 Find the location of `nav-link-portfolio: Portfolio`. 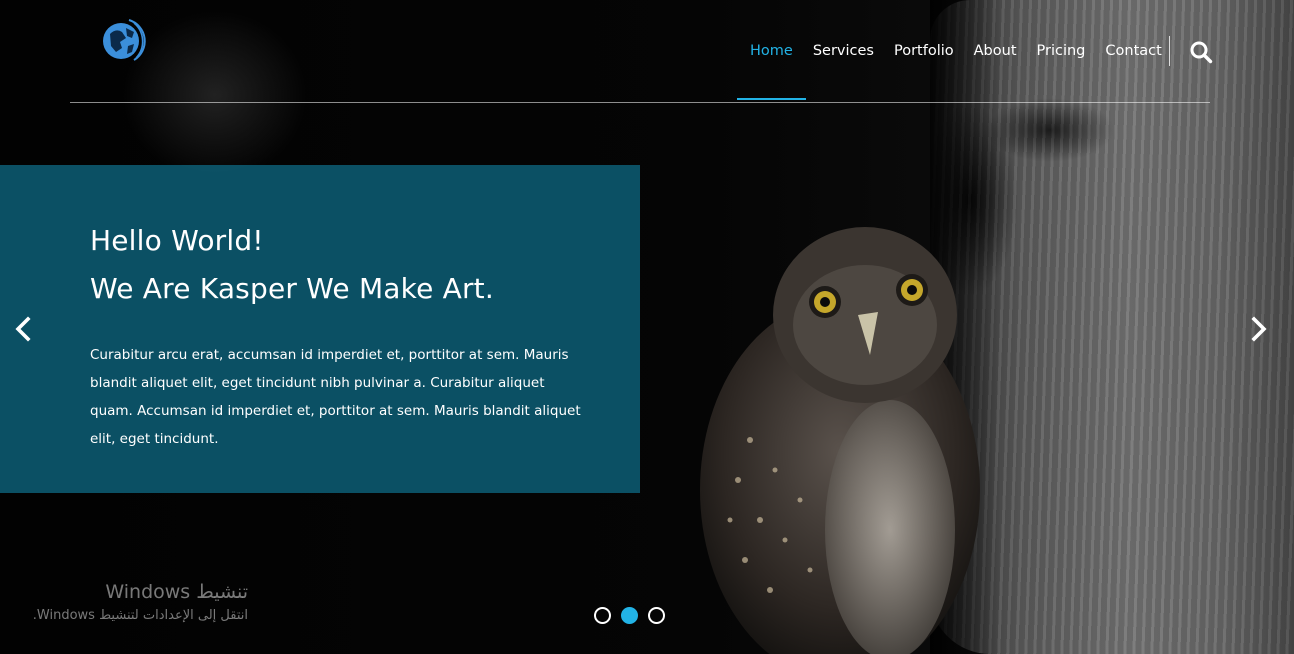

nav-link-portfolio: Portfolio is located at coordinates (924, 51).